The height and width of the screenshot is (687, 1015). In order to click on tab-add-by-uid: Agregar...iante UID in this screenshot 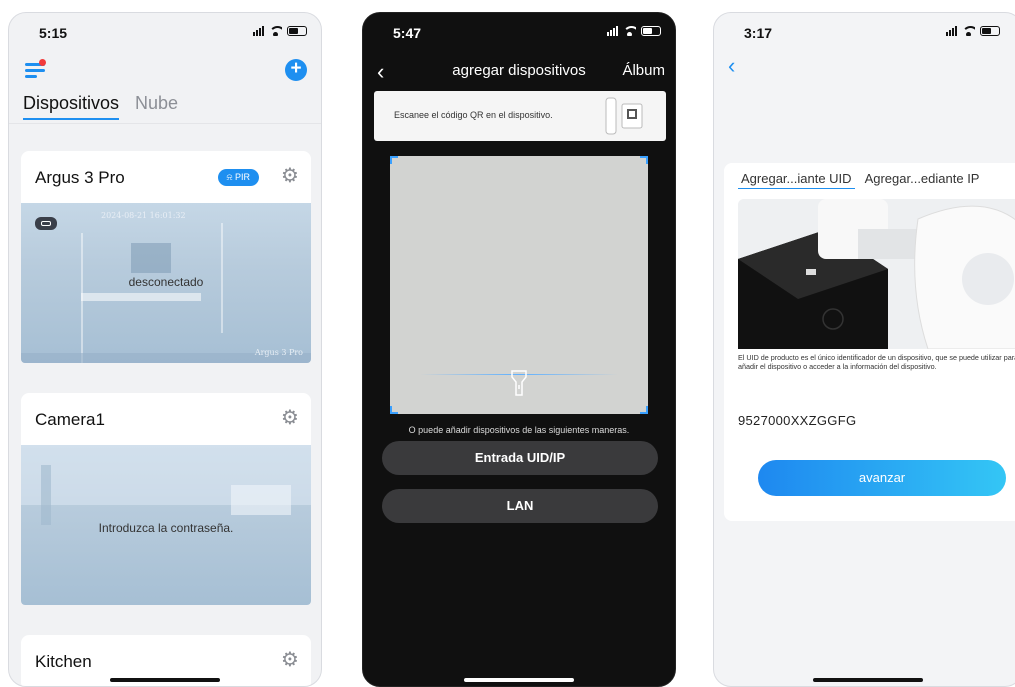, I will do `click(796, 180)`.